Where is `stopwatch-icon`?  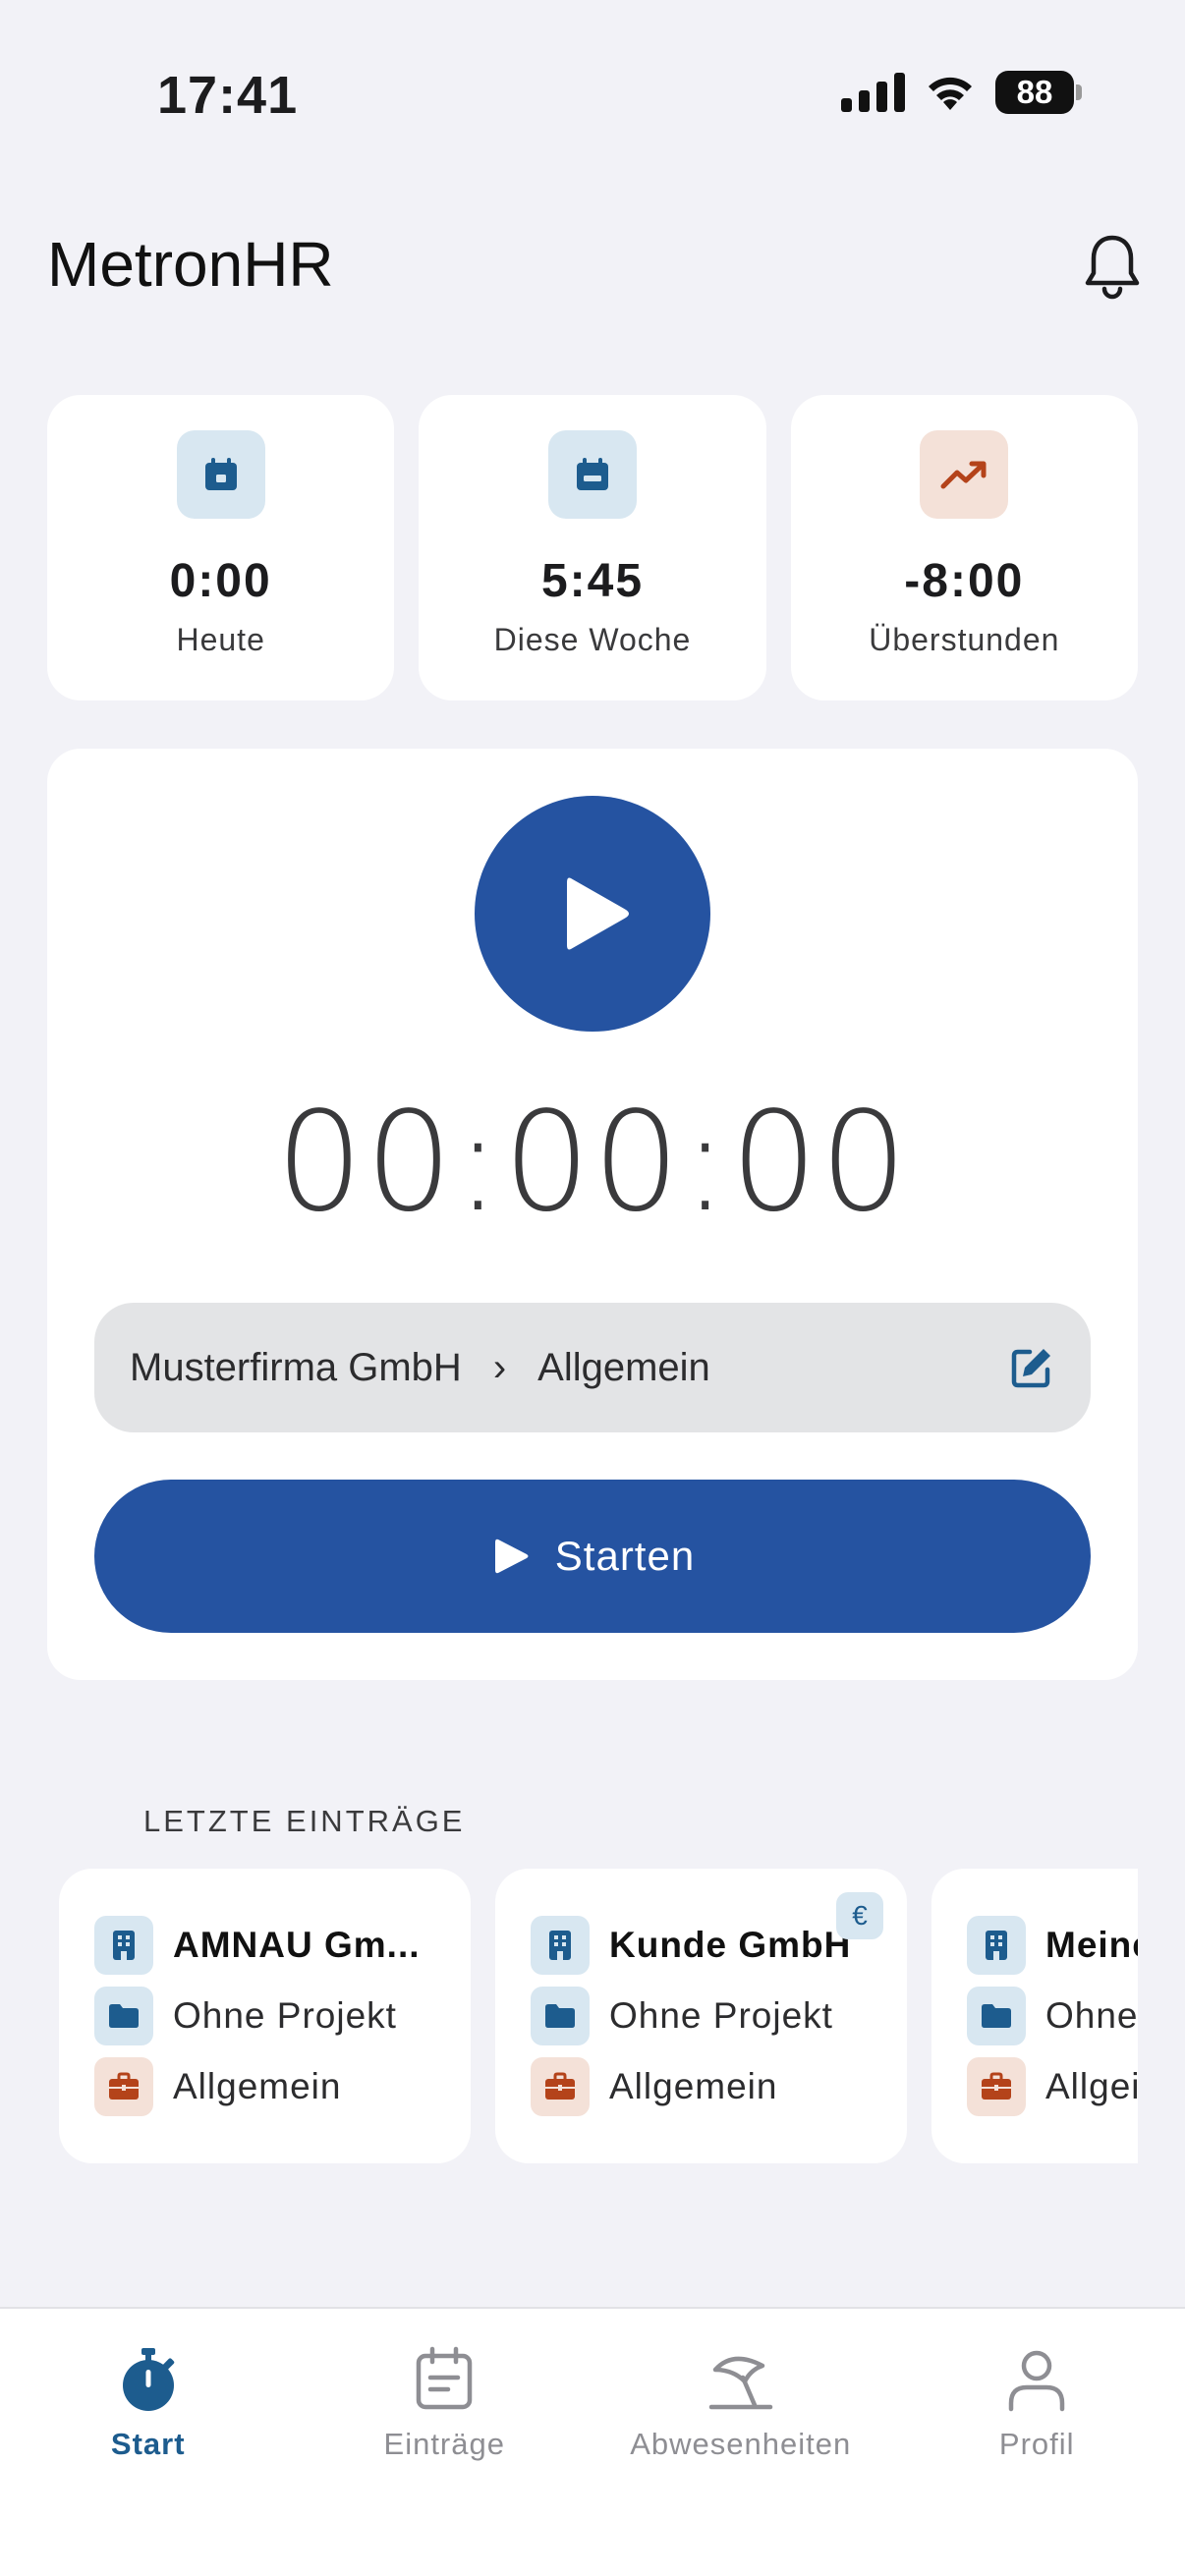 stopwatch-icon is located at coordinates (148, 2379).